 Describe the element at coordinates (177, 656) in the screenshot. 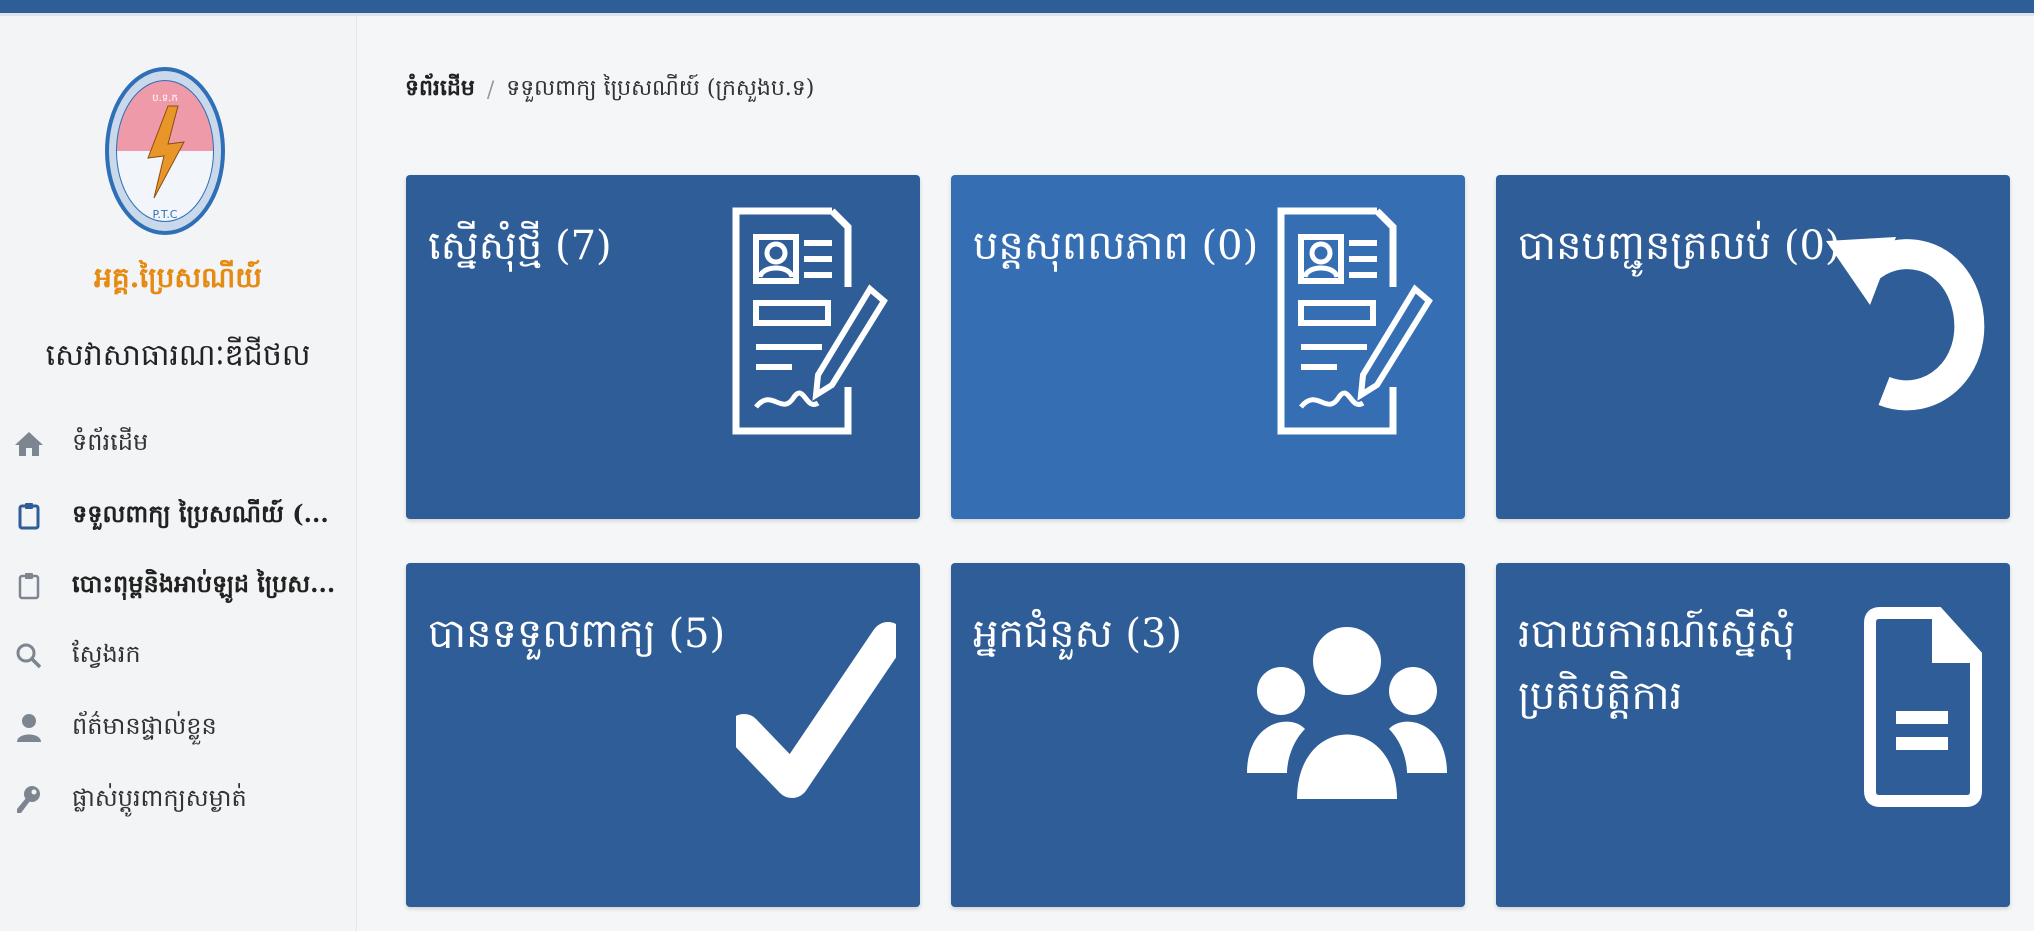

I see `sidebar-item-search: ស្វែងរក` at that location.